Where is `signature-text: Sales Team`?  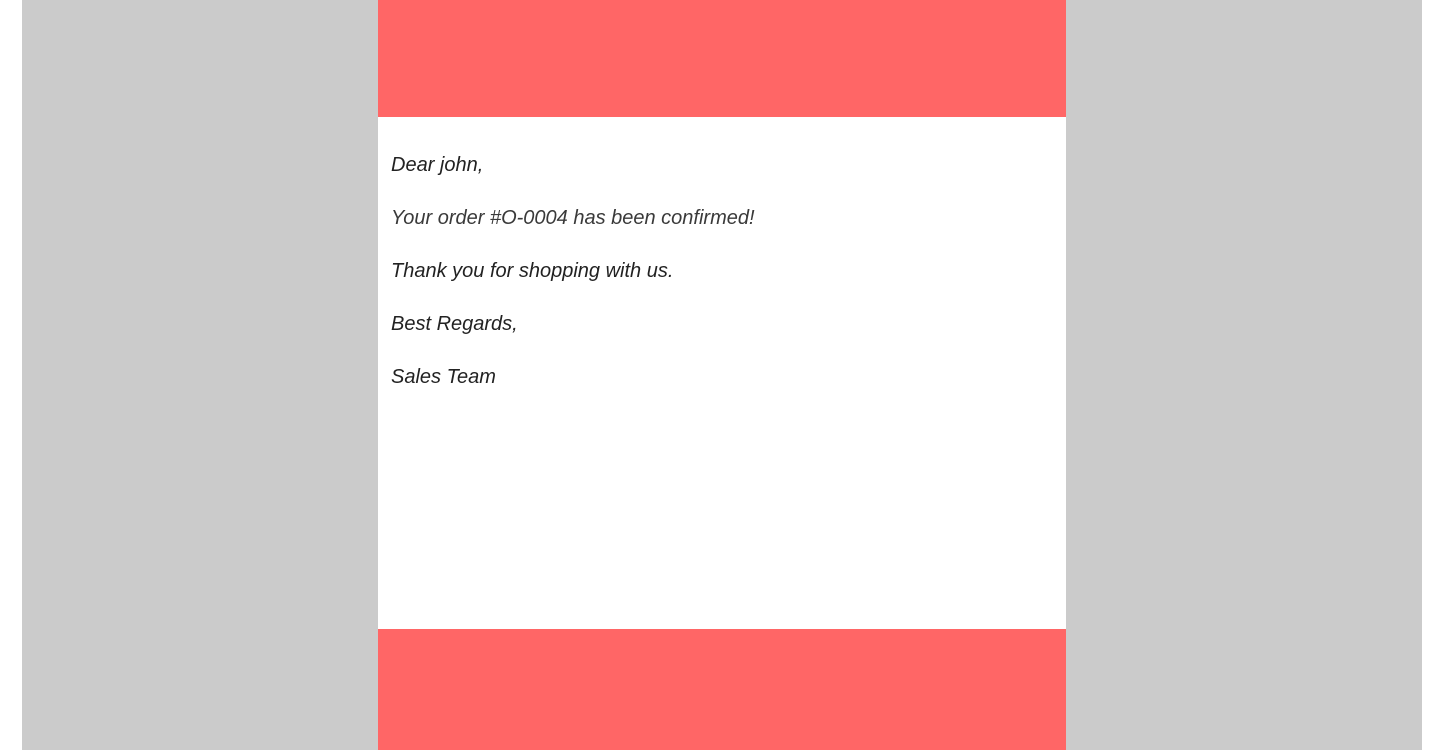
signature-text: Sales Team is located at coordinates (443, 377).